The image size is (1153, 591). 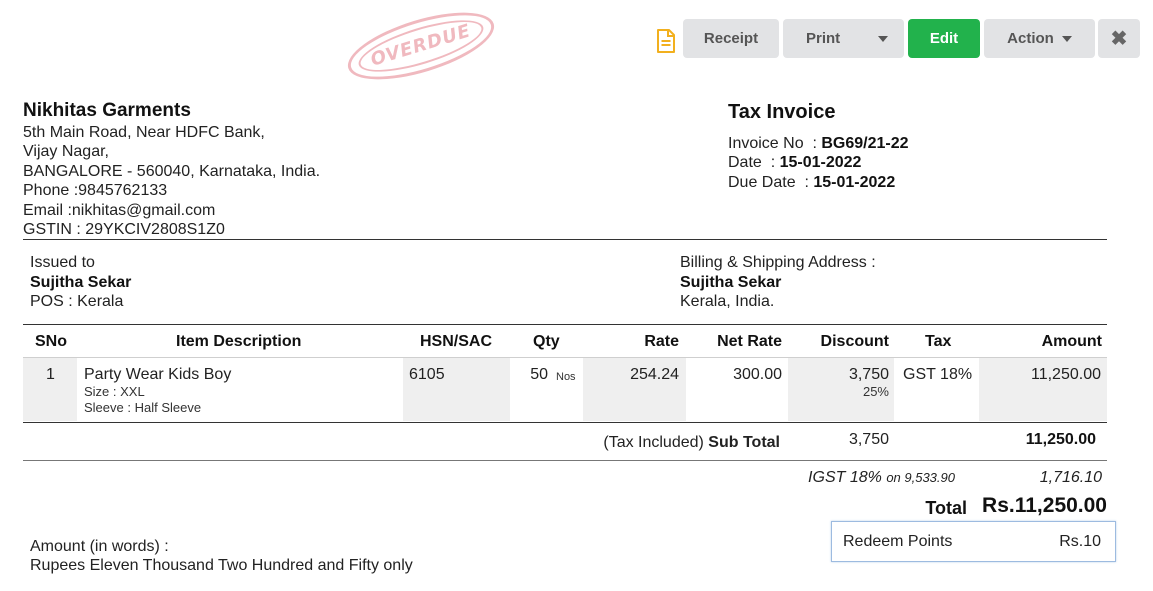 What do you see at coordinates (62, 262) in the screenshot?
I see `issued-to-label: Issued to` at bounding box center [62, 262].